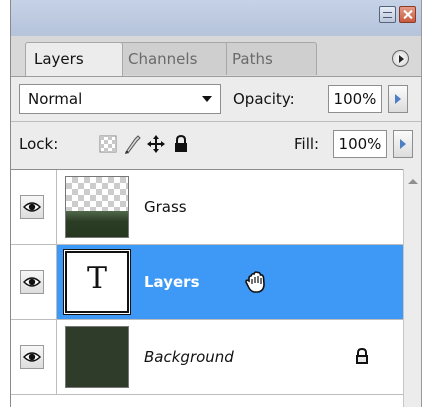 Image resolution: width=427 pixels, height=408 pixels. I want to click on lock-position-icon, so click(156, 144).